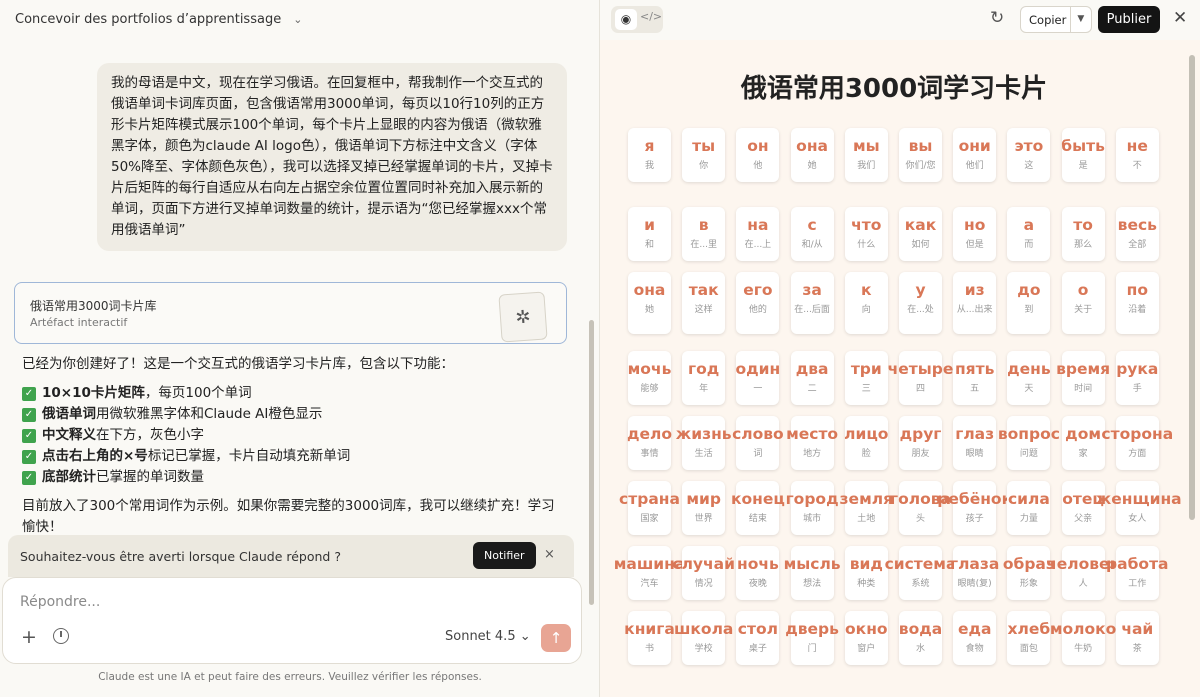 Image resolution: width=1200 pixels, height=697 pixels. I want to click on russian-word: по, so click(1137, 290).